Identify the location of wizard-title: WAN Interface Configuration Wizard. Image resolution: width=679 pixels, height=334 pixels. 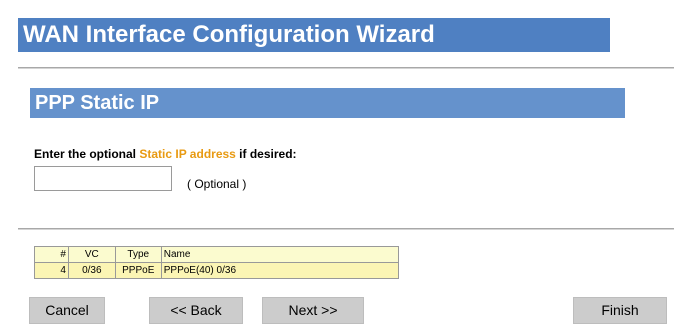
(314, 35).